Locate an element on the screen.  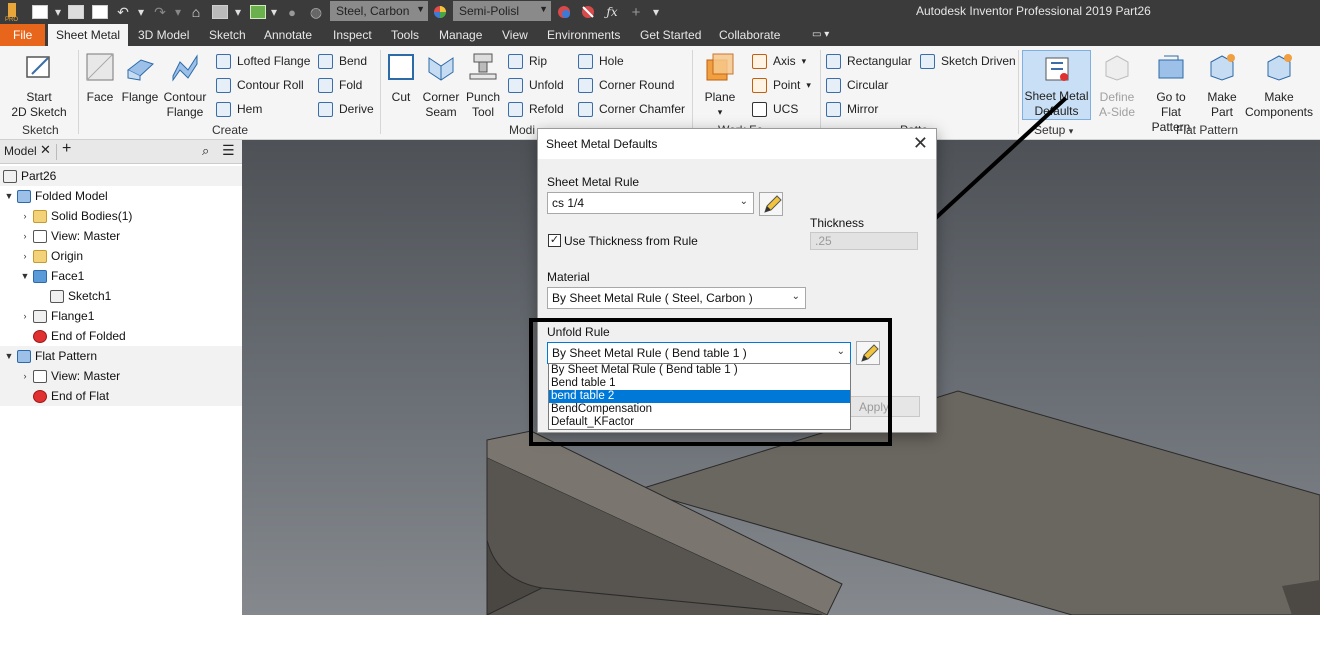
use-thickness-checkbox: ✓ is located at coordinates (554, 240).